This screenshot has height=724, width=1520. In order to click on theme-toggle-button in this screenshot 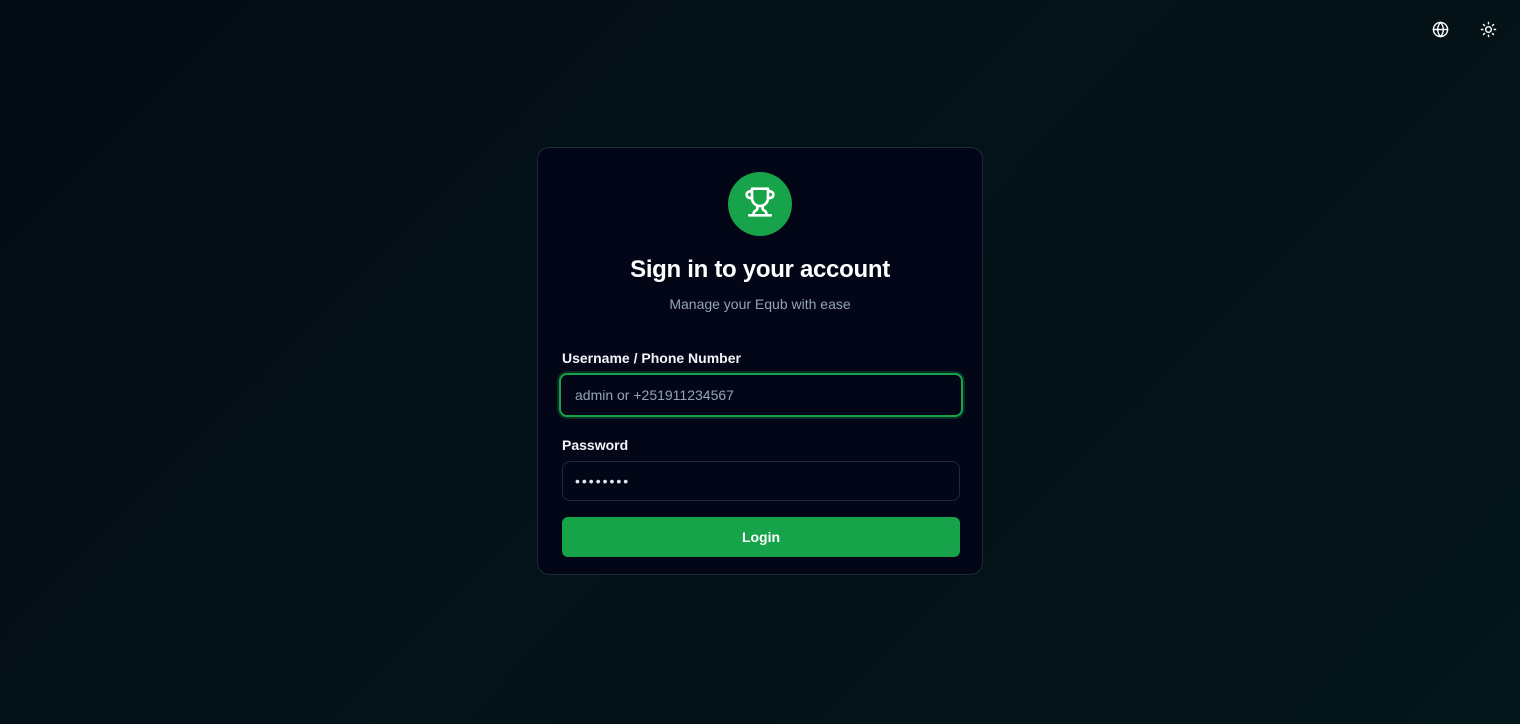, I will do `click(1488, 32)`.